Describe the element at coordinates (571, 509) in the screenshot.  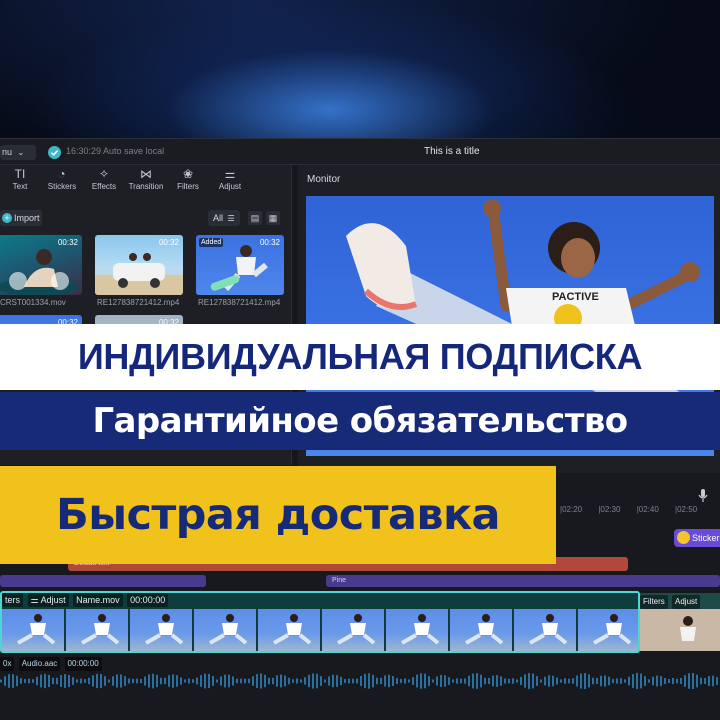
I see `ruler-tick: |02:20` at that location.